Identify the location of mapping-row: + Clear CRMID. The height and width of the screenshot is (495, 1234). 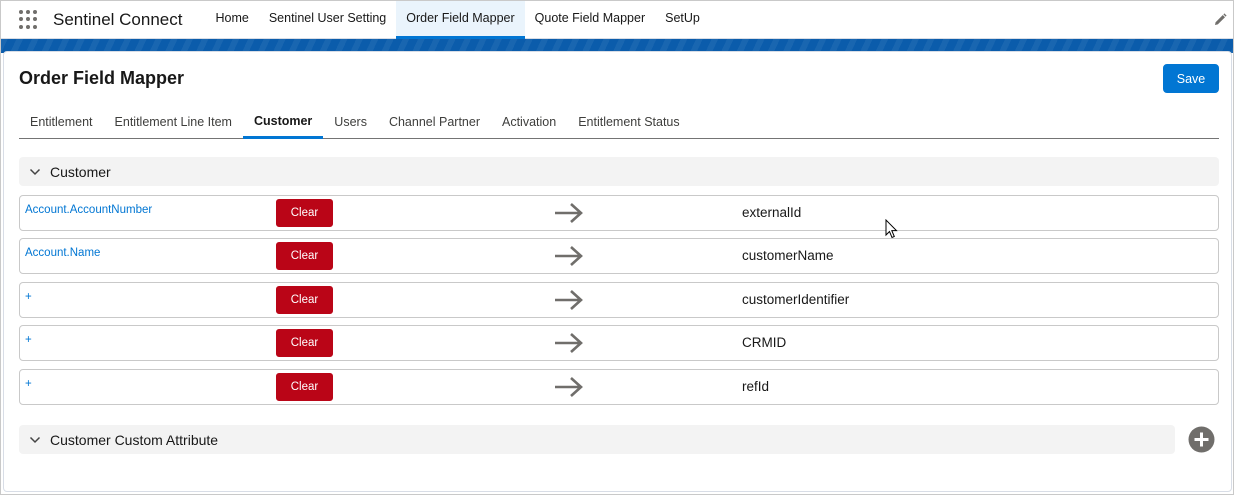
(619, 343).